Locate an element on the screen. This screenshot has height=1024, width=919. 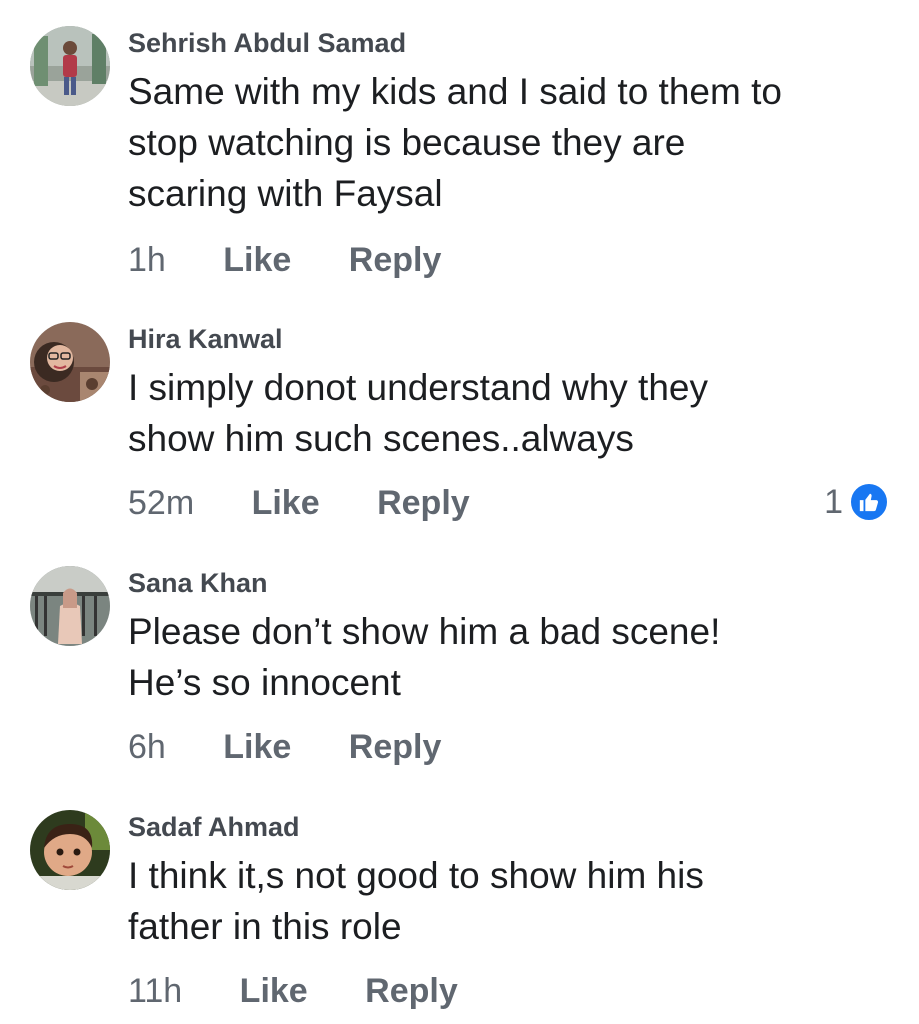
comment-time: 1h is located at coordinates (147, 260).